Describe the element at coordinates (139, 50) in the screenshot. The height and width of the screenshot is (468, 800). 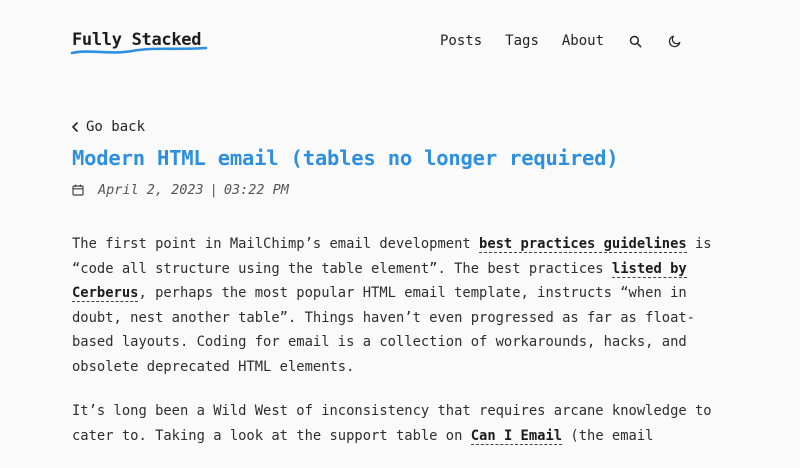
I see `logo-underline-decoration` at that location.